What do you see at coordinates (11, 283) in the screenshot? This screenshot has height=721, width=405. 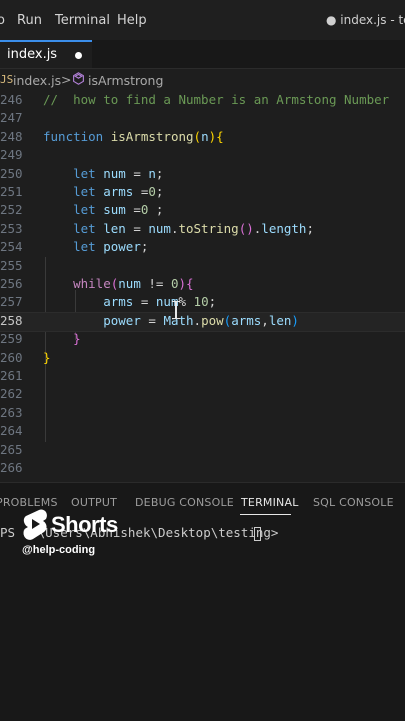 I see `line-number: 256` at bounding box center [11, 283].